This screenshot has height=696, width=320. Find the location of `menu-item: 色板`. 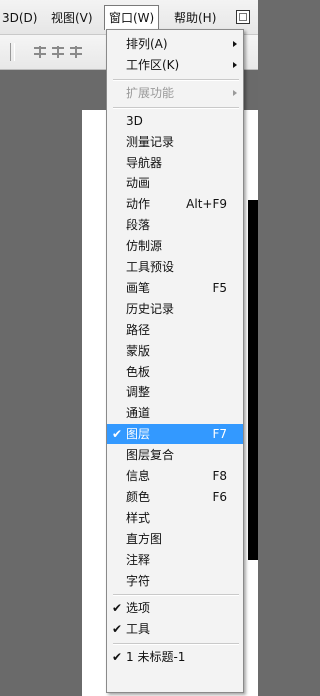

menu-item: 色板 is located at coordinates (175, 372).